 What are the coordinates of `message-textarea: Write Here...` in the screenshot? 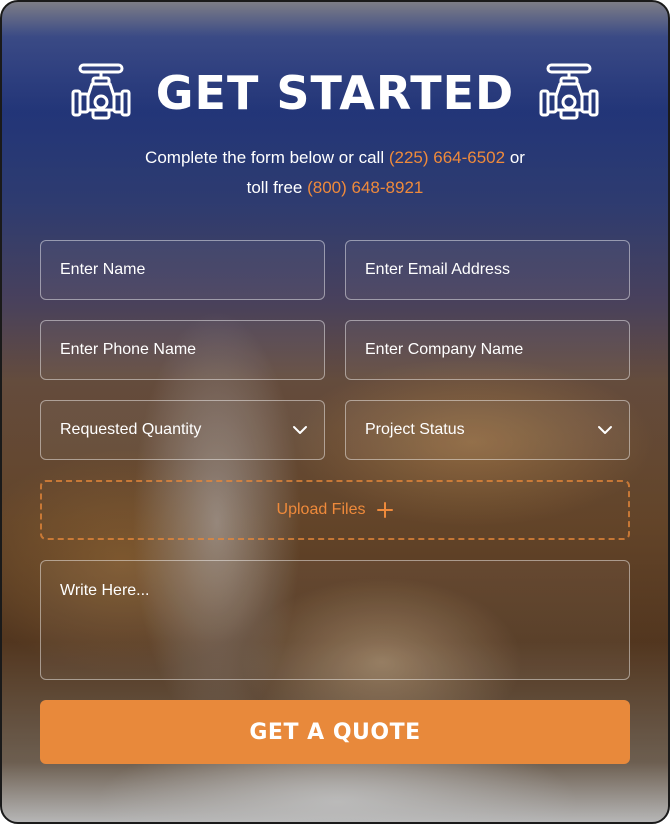 It's located at (335, 620).